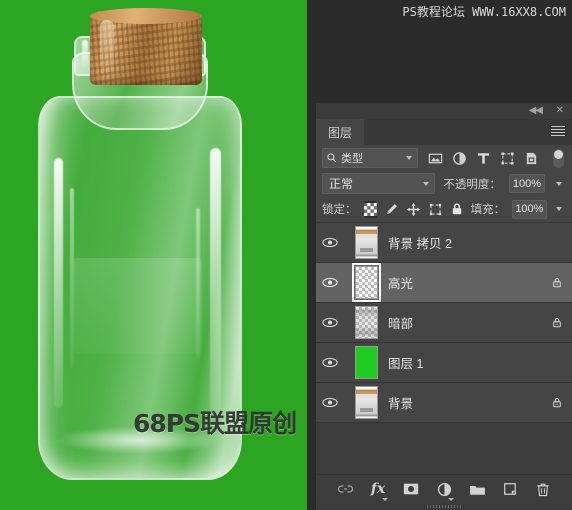  Describe the element at coordinates (411, 489) in the screenshot. I see `add-layer-mask-icon` at that location.